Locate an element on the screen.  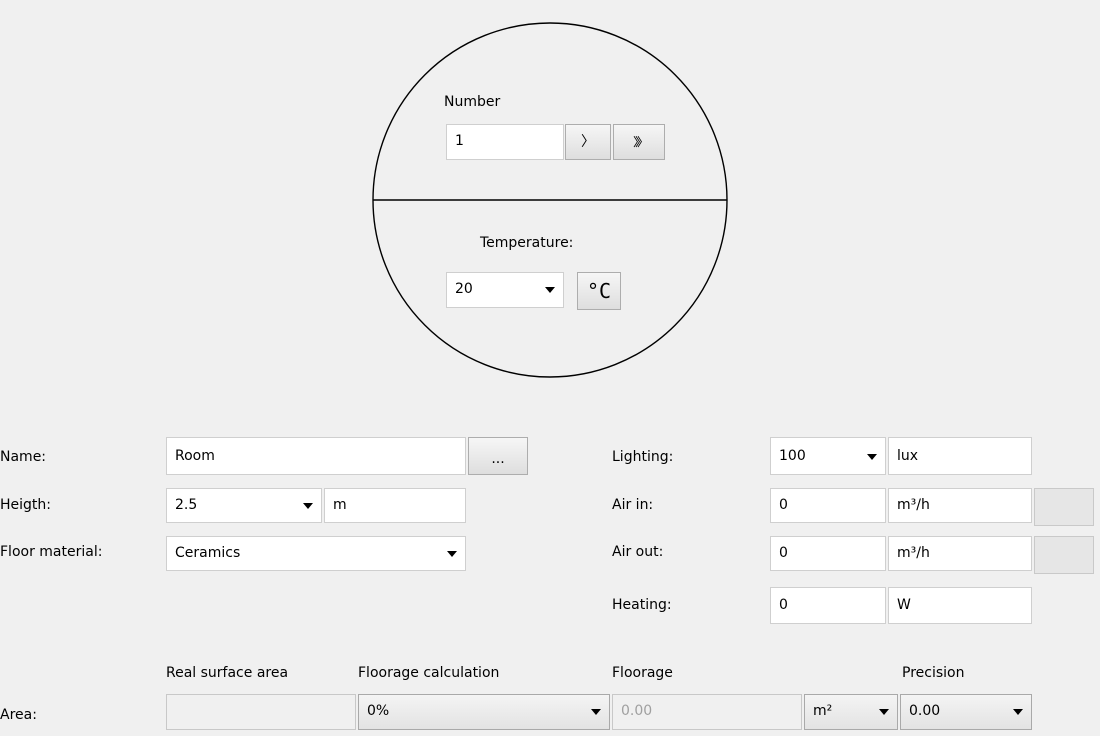
air-out-button is located at coordinates (1064, 555).